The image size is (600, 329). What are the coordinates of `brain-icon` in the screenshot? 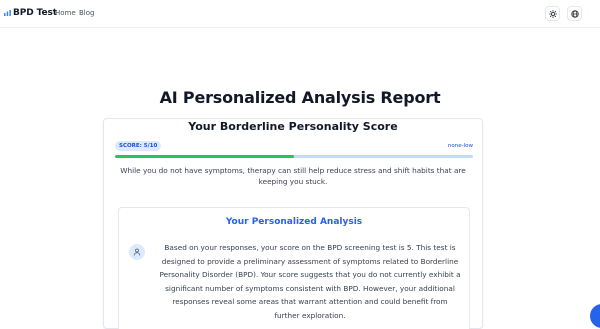 It's located at (7, 13).